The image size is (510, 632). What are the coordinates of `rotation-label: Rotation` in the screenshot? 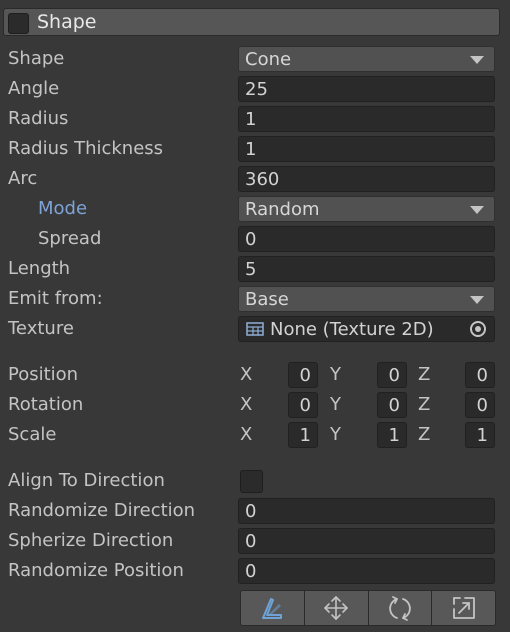 It's located at (46, 404).